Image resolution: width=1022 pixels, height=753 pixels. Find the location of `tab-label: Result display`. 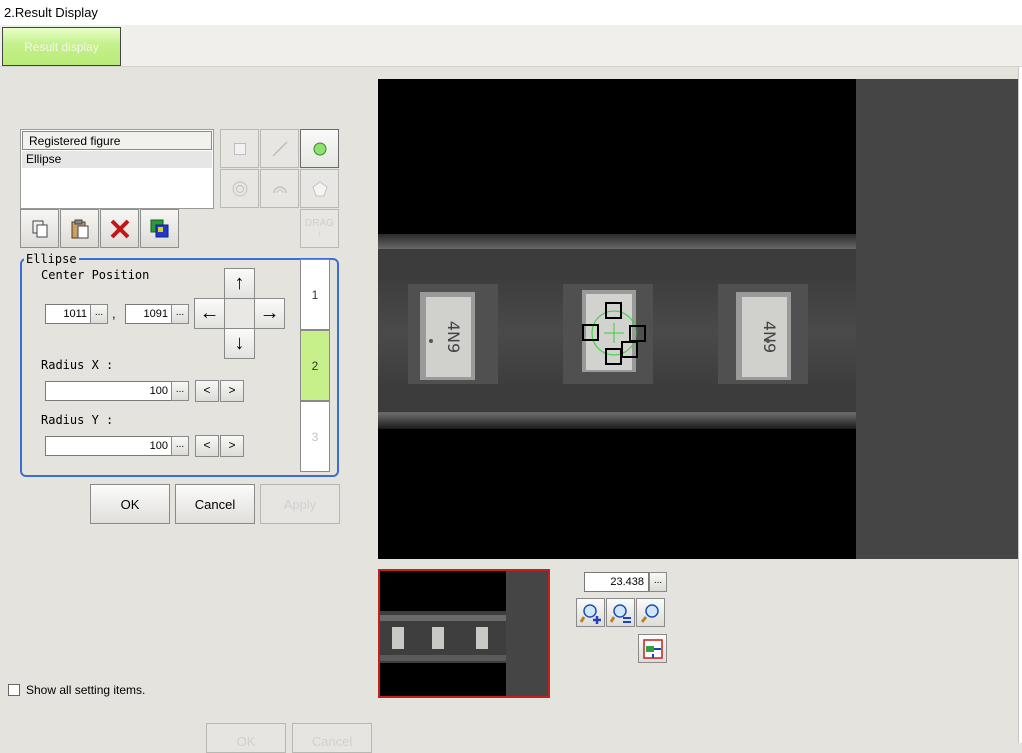

tab-label: Result display is located at coordinates (61, 46).